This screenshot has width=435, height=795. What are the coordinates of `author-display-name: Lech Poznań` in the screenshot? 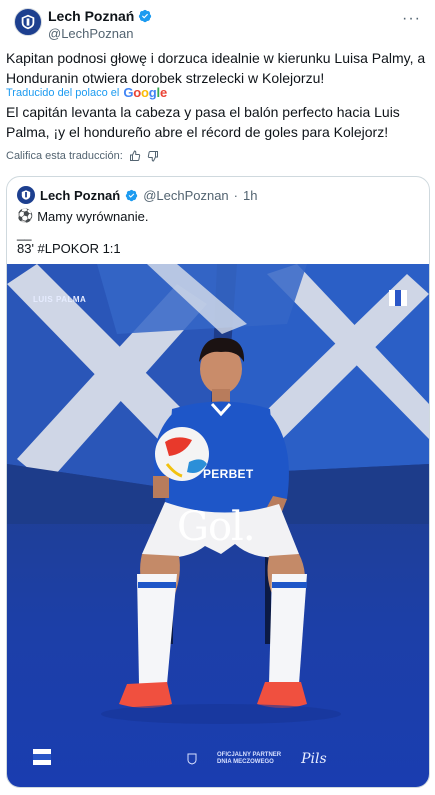 It's located at (91, 16).